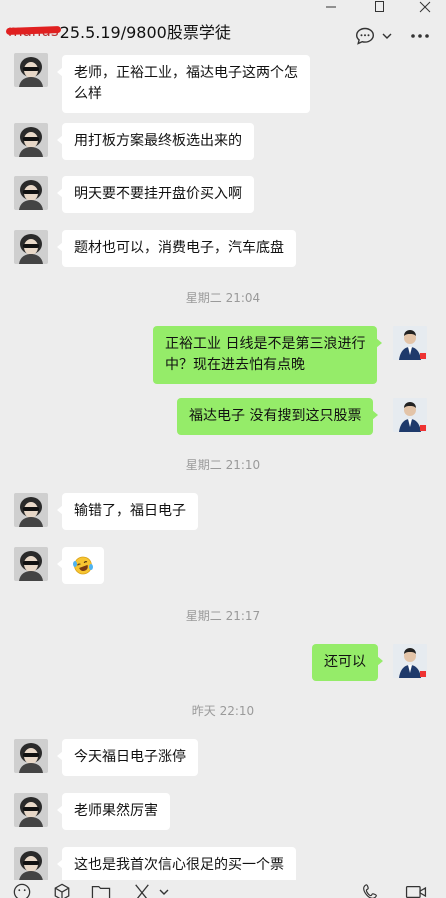 The image size is (446, 898). I want to click on close-icon, so click(425, 7).